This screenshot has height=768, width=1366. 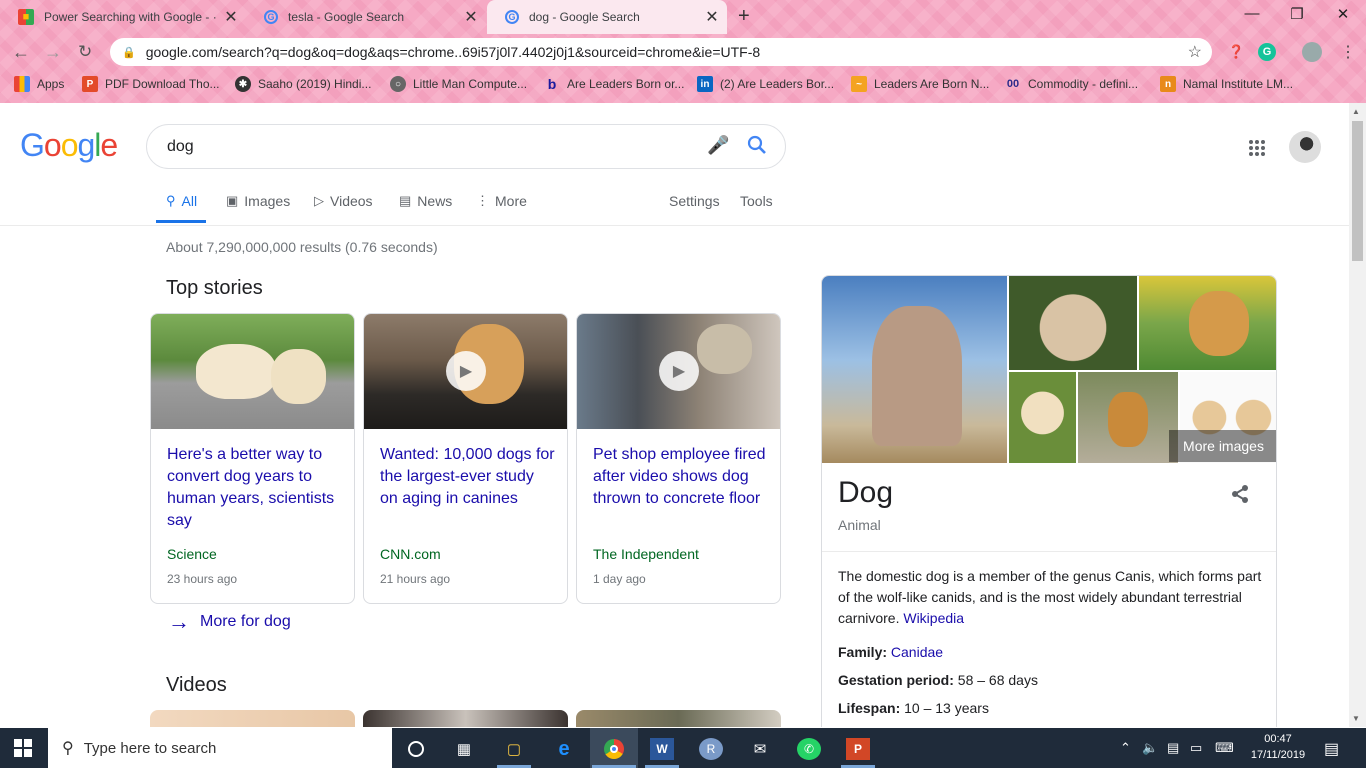 I want to click on wikipedia-link: Wikipedia, so click(x=933, y=618).